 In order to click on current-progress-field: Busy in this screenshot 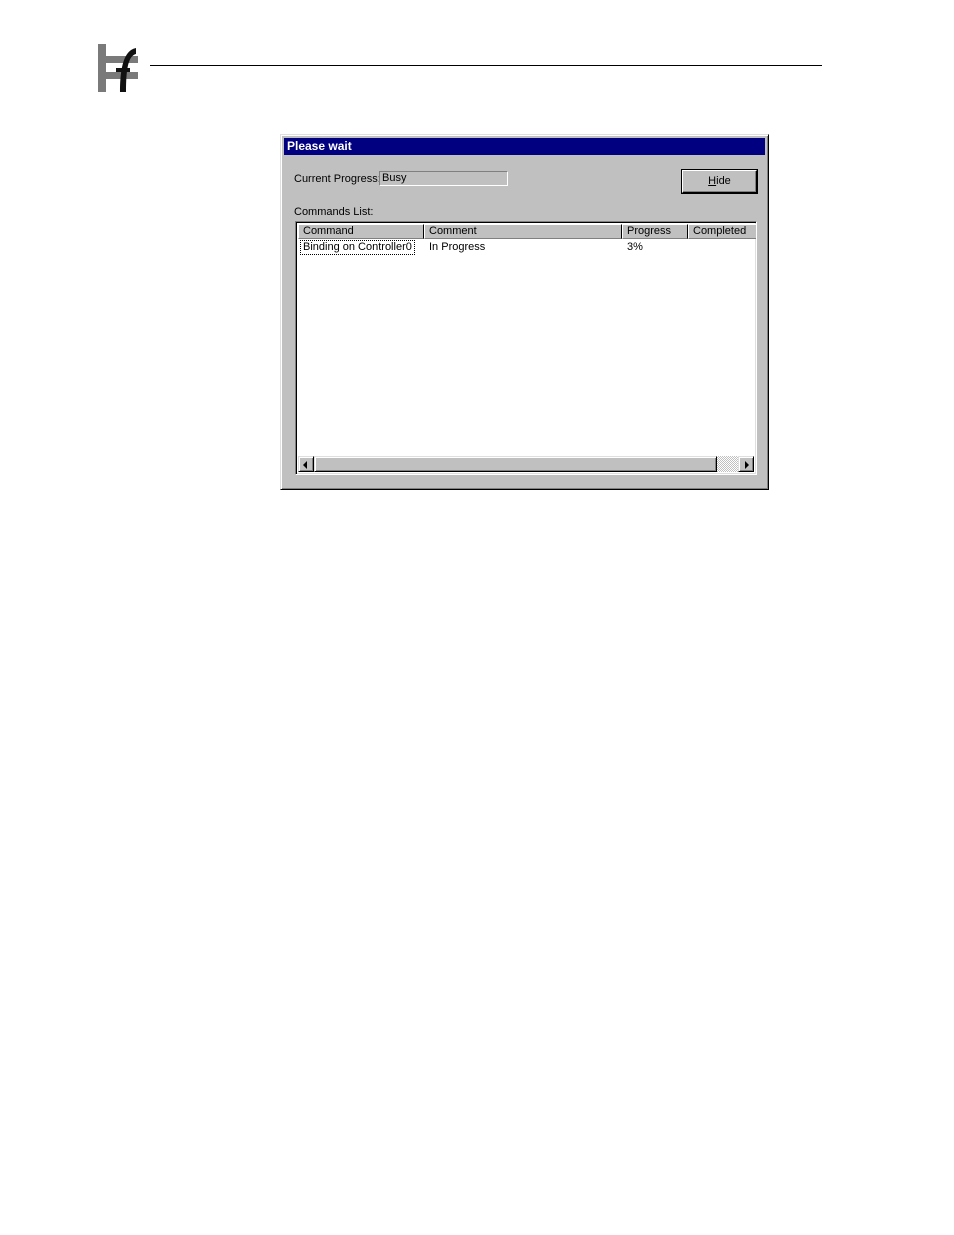, I will do `click(443, 178)`.